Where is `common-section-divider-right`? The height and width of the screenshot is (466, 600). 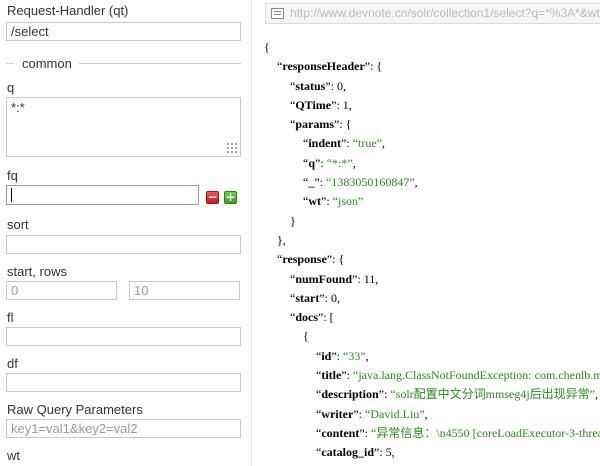 common-section-divider-right is located at coordinates (160, 63).